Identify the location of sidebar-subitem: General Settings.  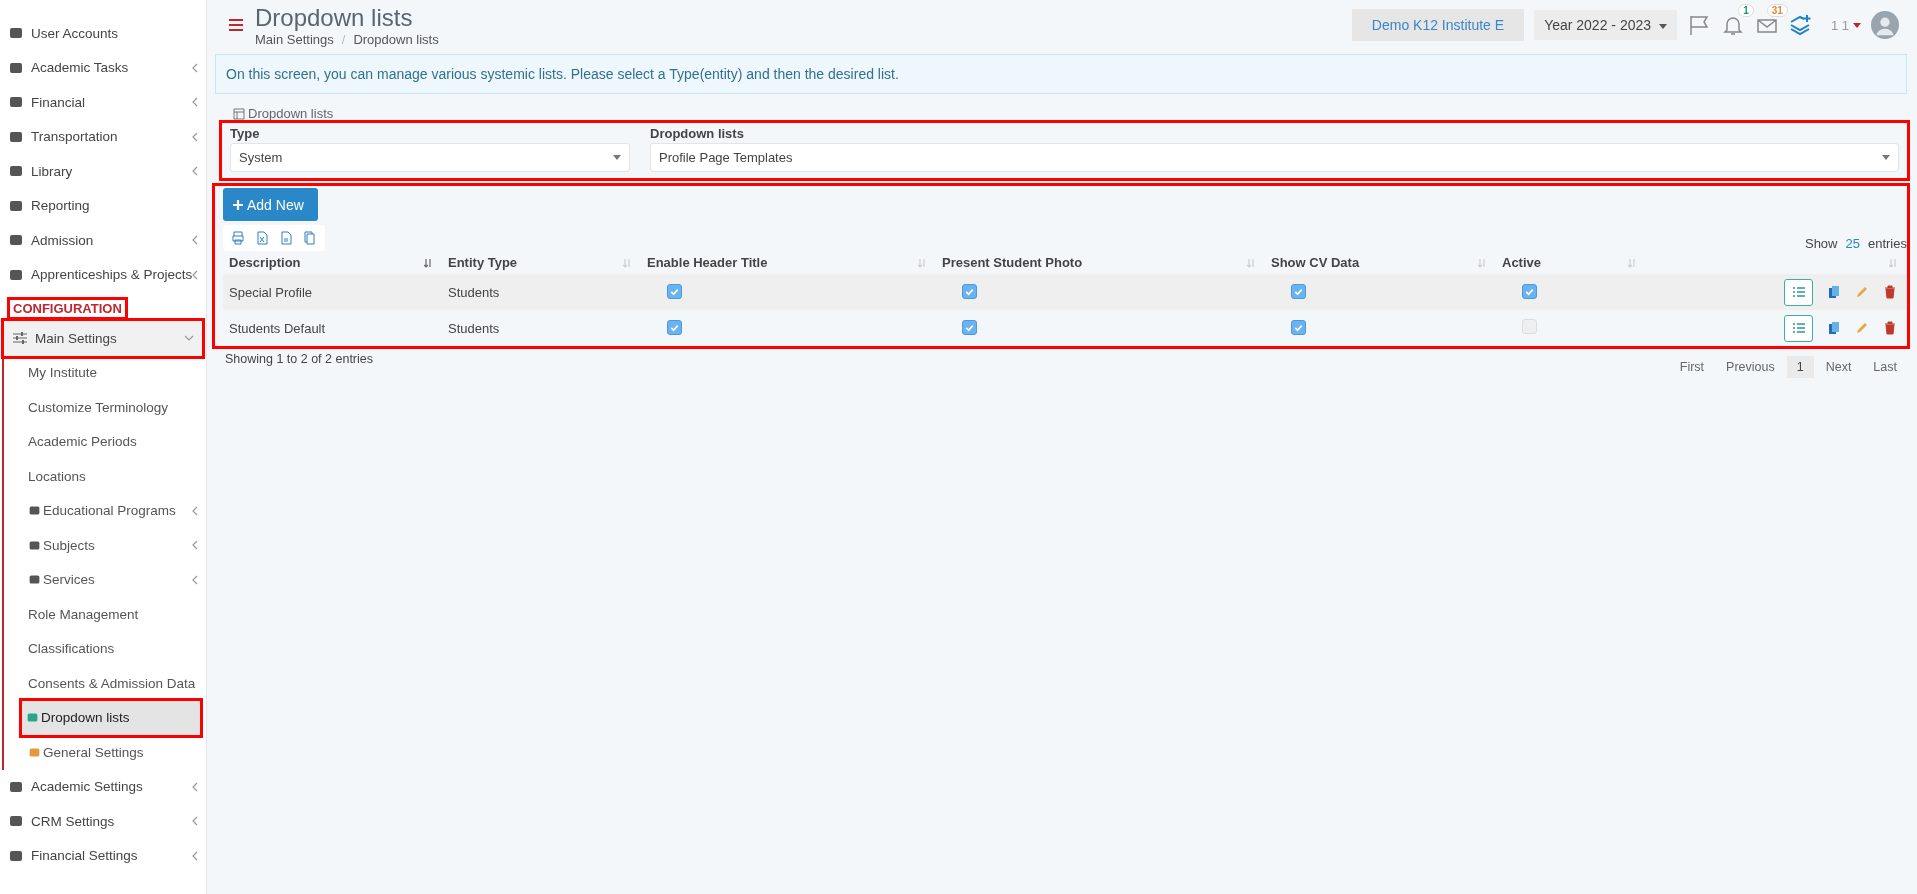
(105, 752).